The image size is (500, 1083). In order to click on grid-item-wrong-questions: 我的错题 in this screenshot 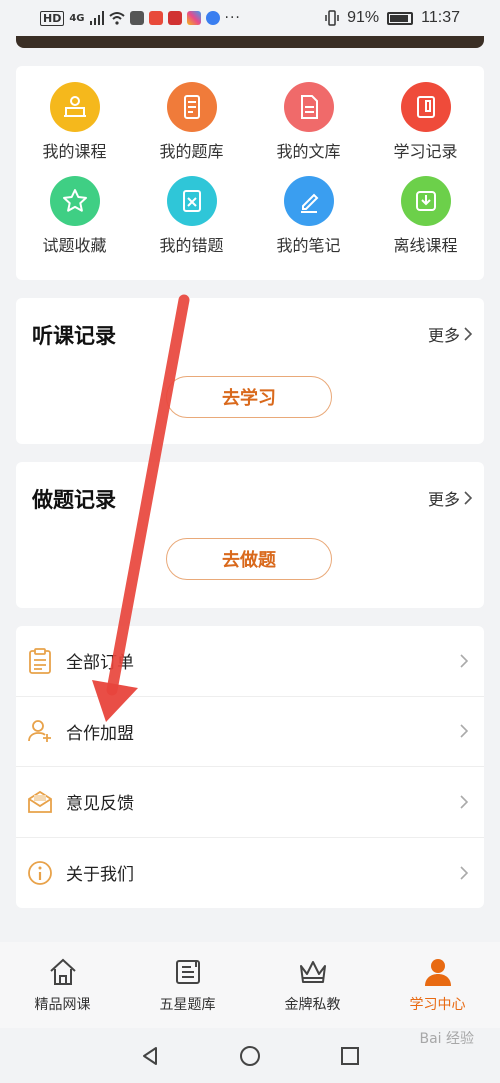, I will do `click(191, 223)`.